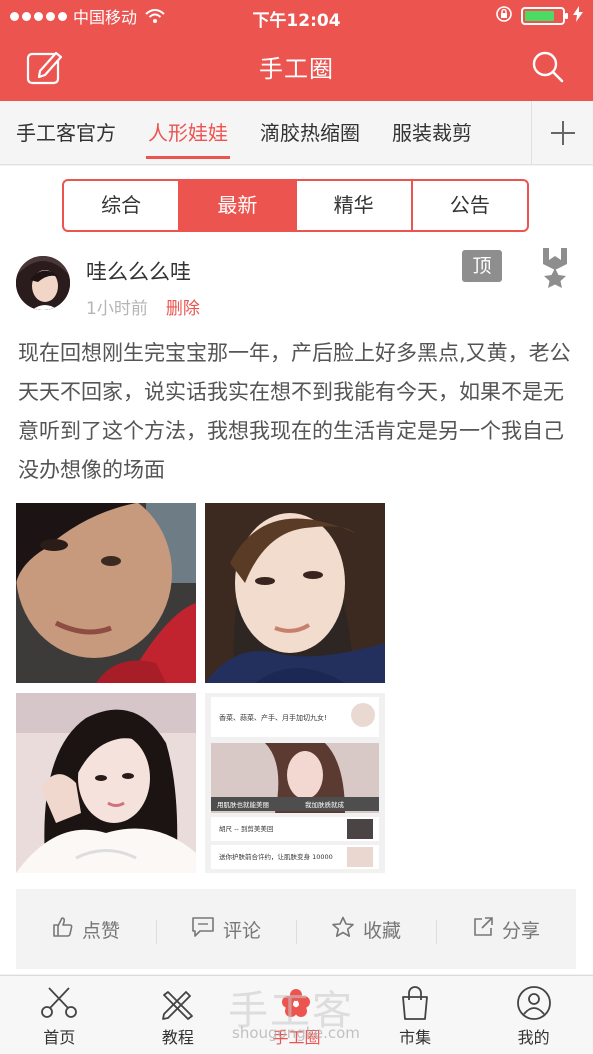 The width and height of the screenshot is (593, 1054). I want to click on nav-bar: 手工圈, so click(296, 66).